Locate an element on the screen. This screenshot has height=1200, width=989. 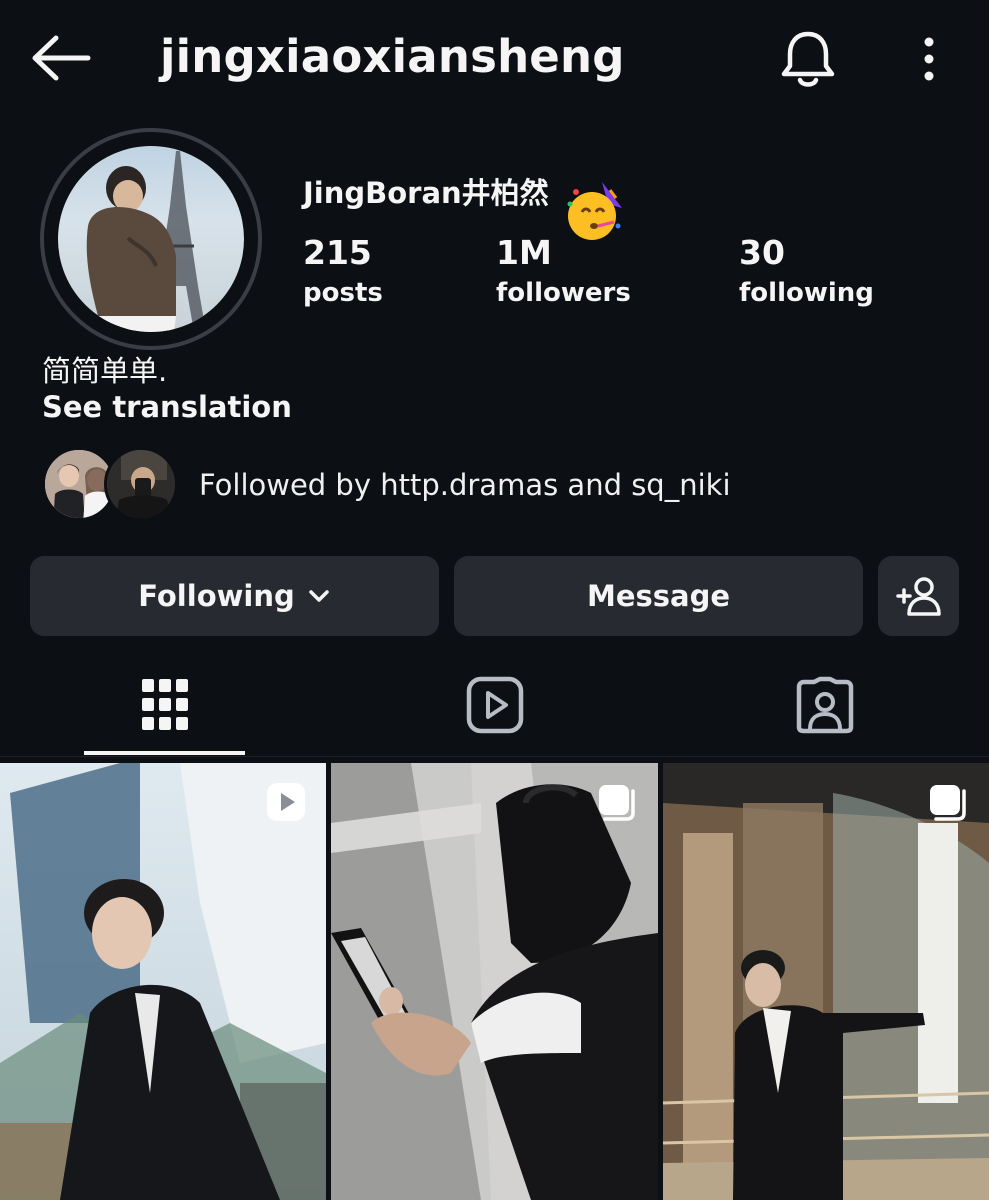
active-tab-indicator is located at coordinates (164, 753).